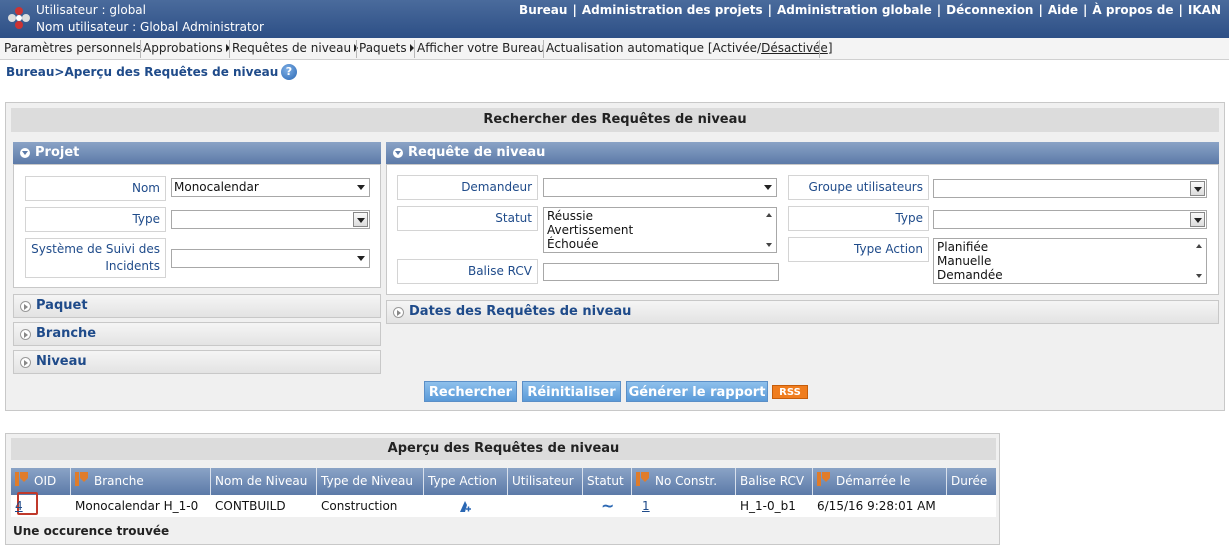 This screenshot has height=550, width=1229. What do you see at coordinates (794, 48) in the screenshot?
I see `auto-refresh-off-link: Désactivée` at bounding box center [794, 48].